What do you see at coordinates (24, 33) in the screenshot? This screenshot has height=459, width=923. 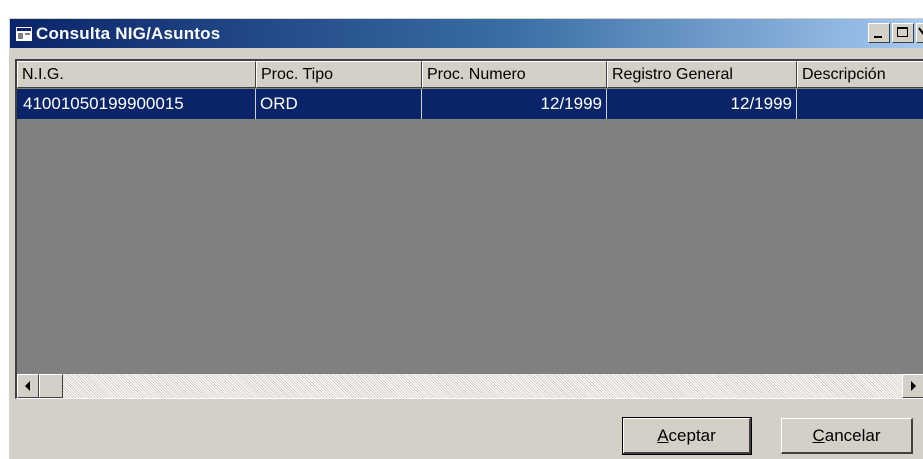 I see `app-window-icon` at bounding box center [24, 33].